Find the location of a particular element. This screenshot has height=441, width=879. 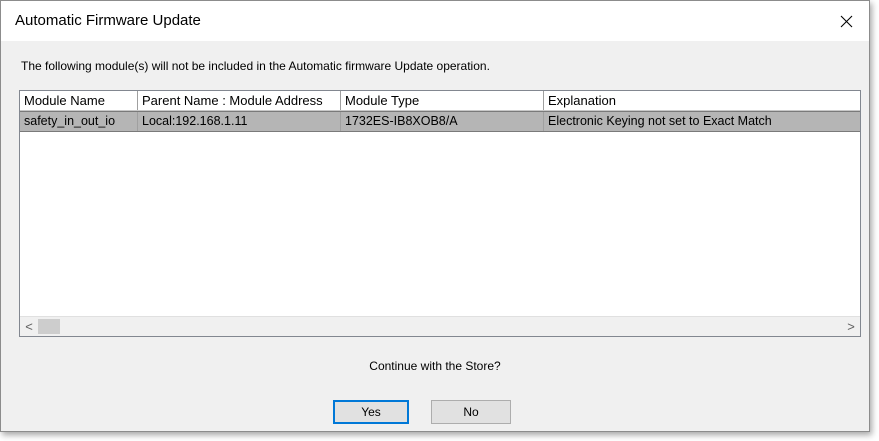

close-button is located at coordinates (846, 21).